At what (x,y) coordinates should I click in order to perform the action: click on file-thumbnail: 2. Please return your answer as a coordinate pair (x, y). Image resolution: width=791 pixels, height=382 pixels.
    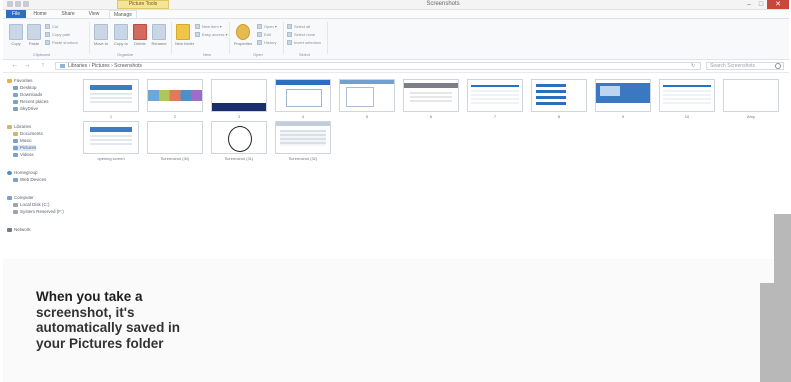
    Looking at the image, I should click on (175, 99).